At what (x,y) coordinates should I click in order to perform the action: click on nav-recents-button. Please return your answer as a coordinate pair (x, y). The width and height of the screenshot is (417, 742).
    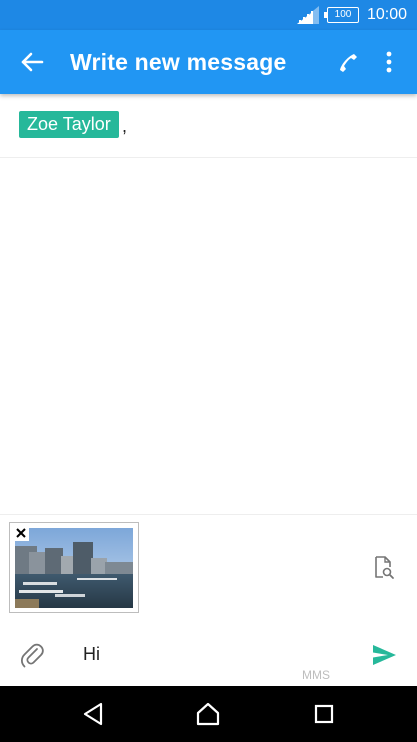
    Looking at the image, I should click on (324, 714).